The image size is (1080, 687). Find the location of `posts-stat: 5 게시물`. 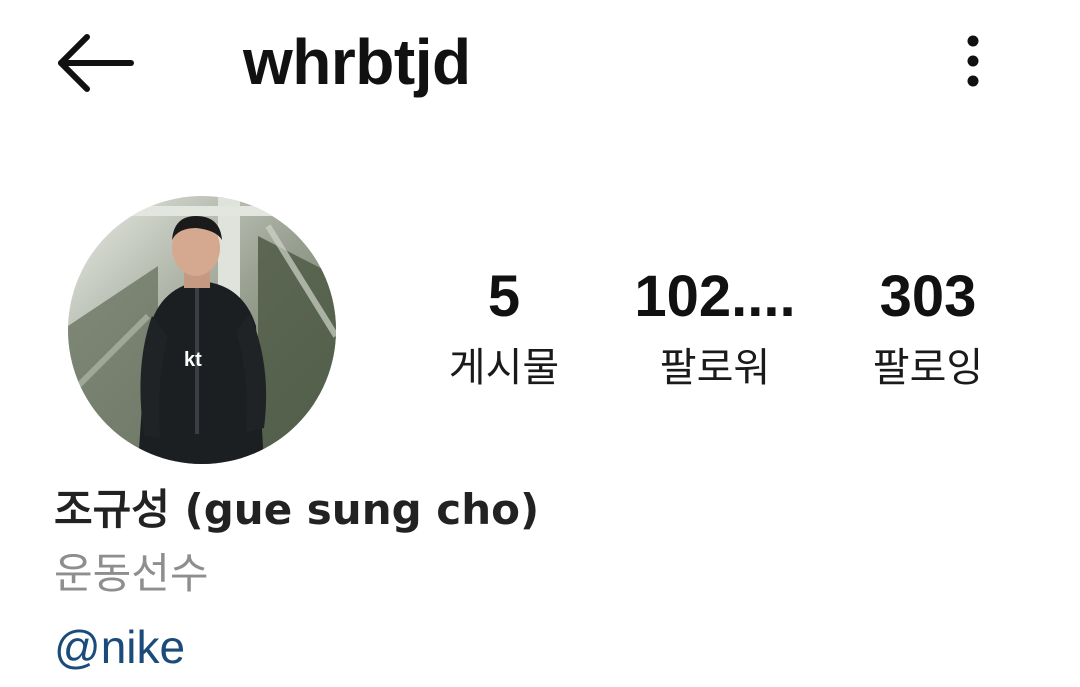

posts-stat: 5 게시물 is located at coordinates (504, 328).